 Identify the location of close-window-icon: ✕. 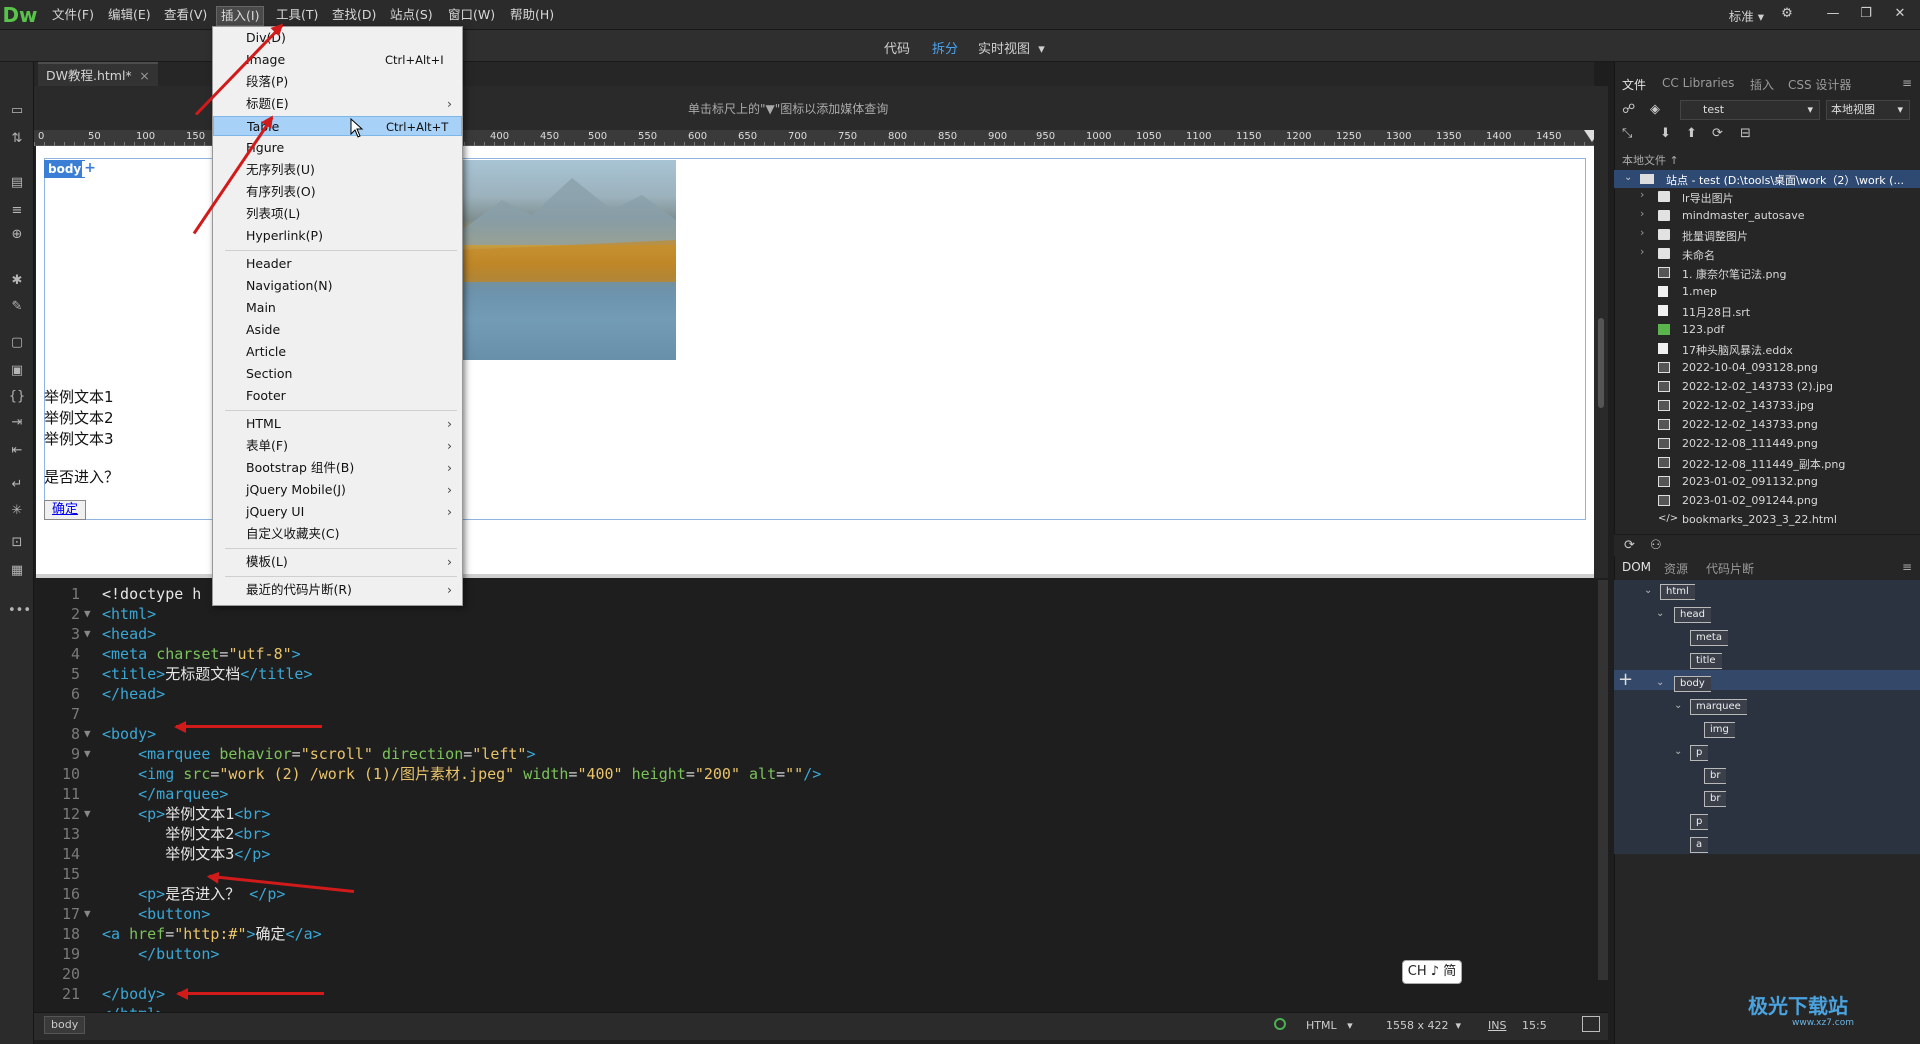
(1900, 14).